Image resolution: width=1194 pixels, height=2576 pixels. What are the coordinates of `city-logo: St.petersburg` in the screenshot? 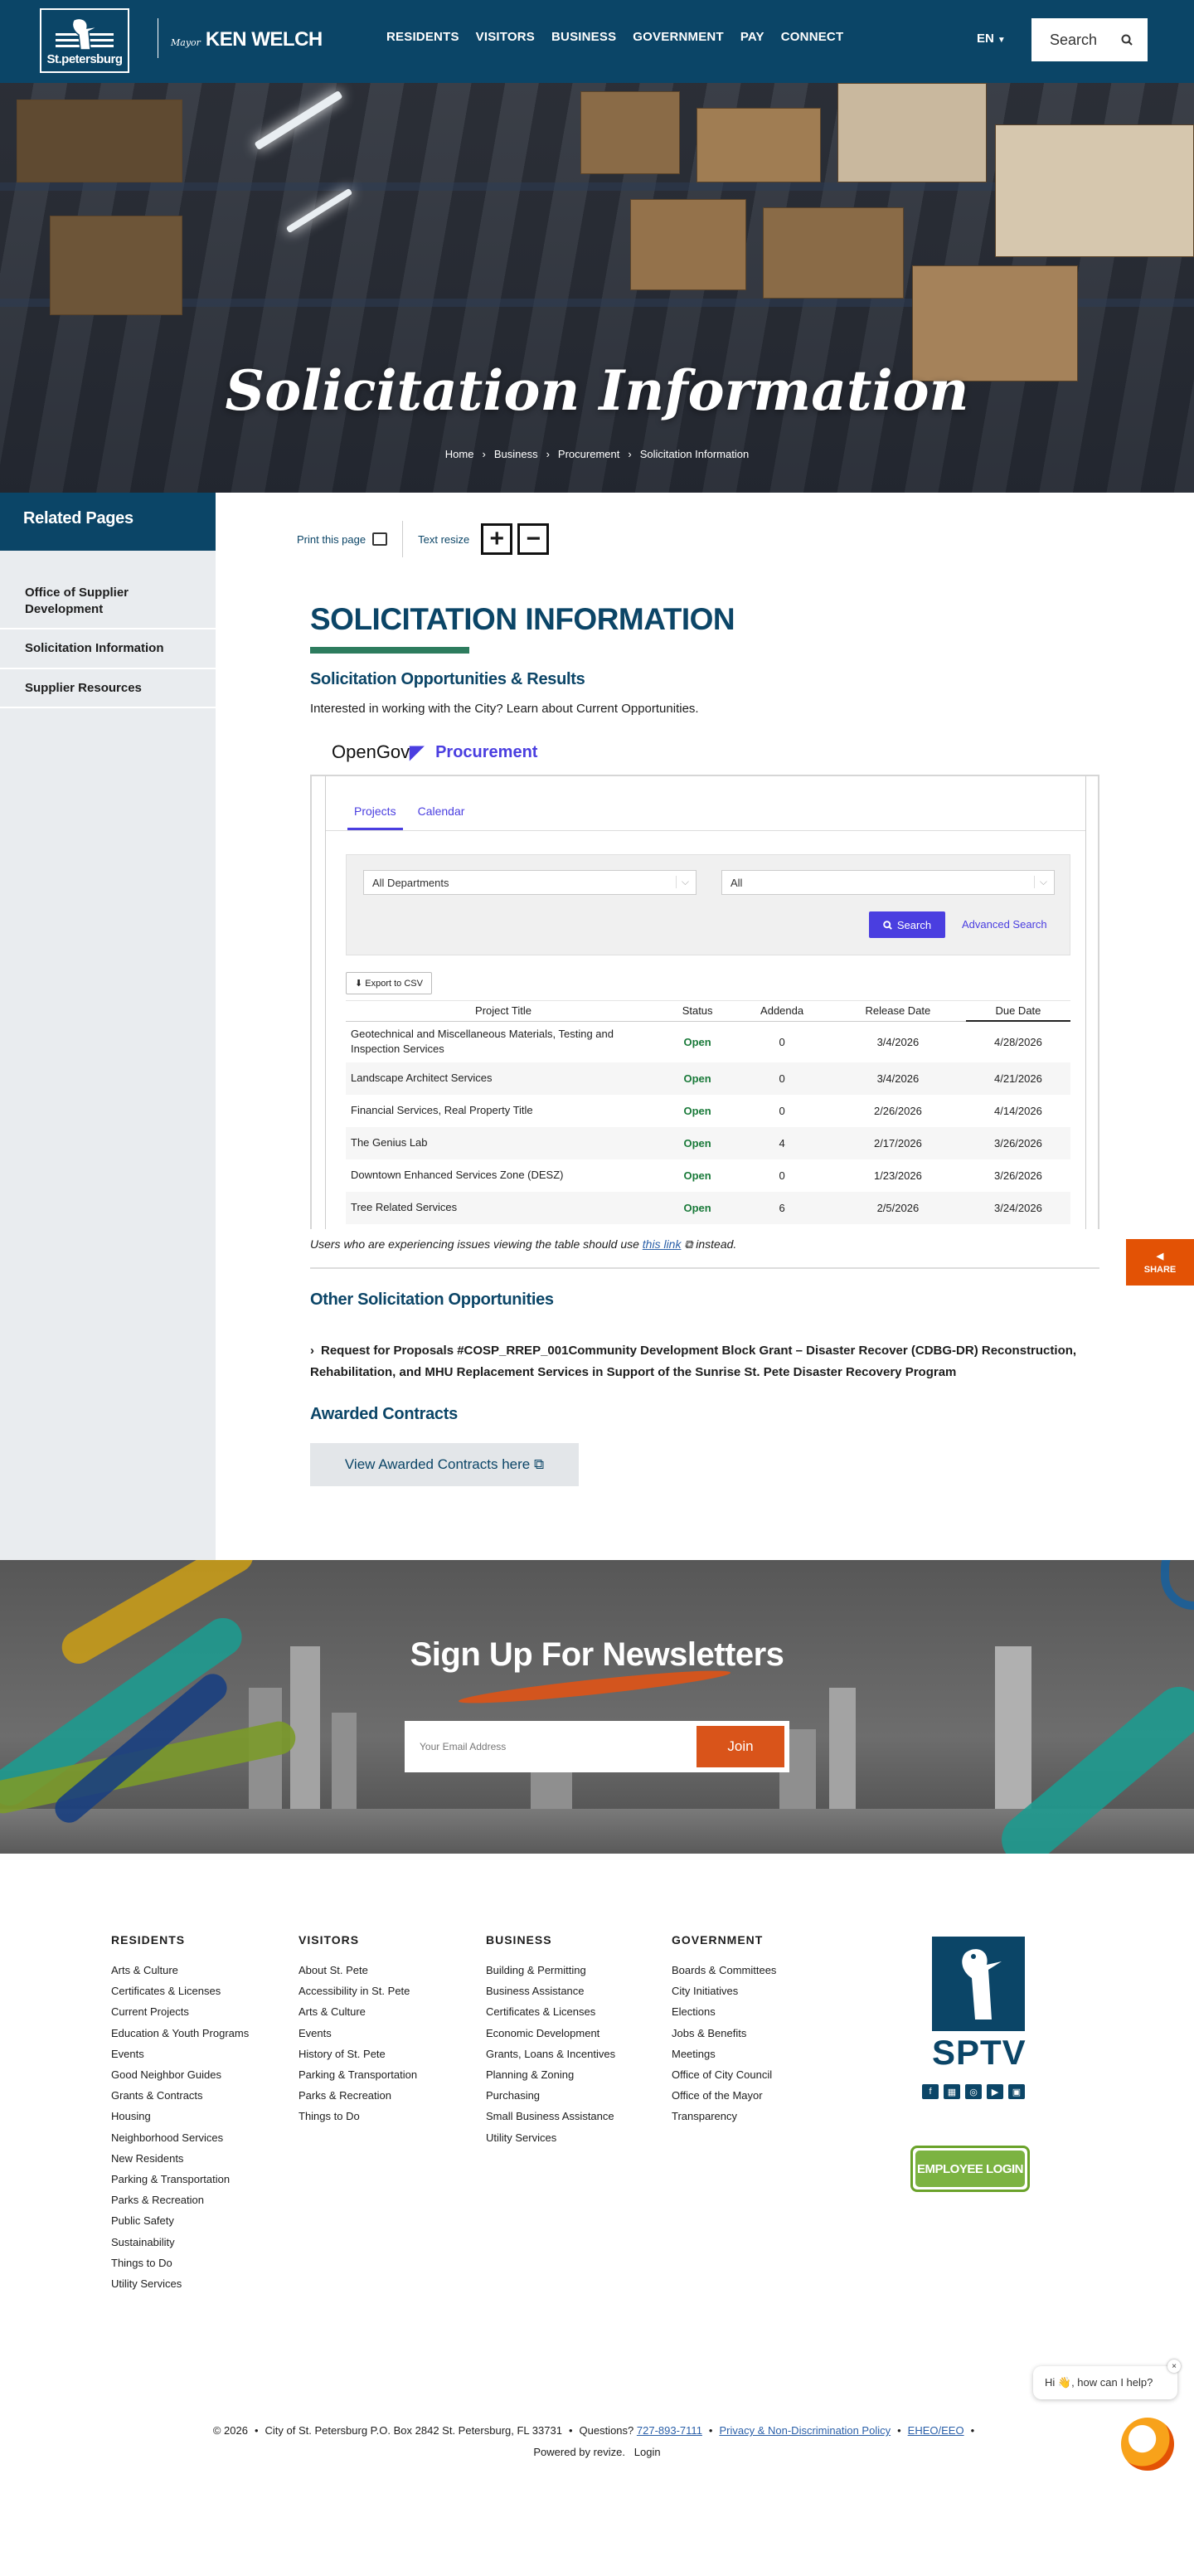 It's located at (84, 41).